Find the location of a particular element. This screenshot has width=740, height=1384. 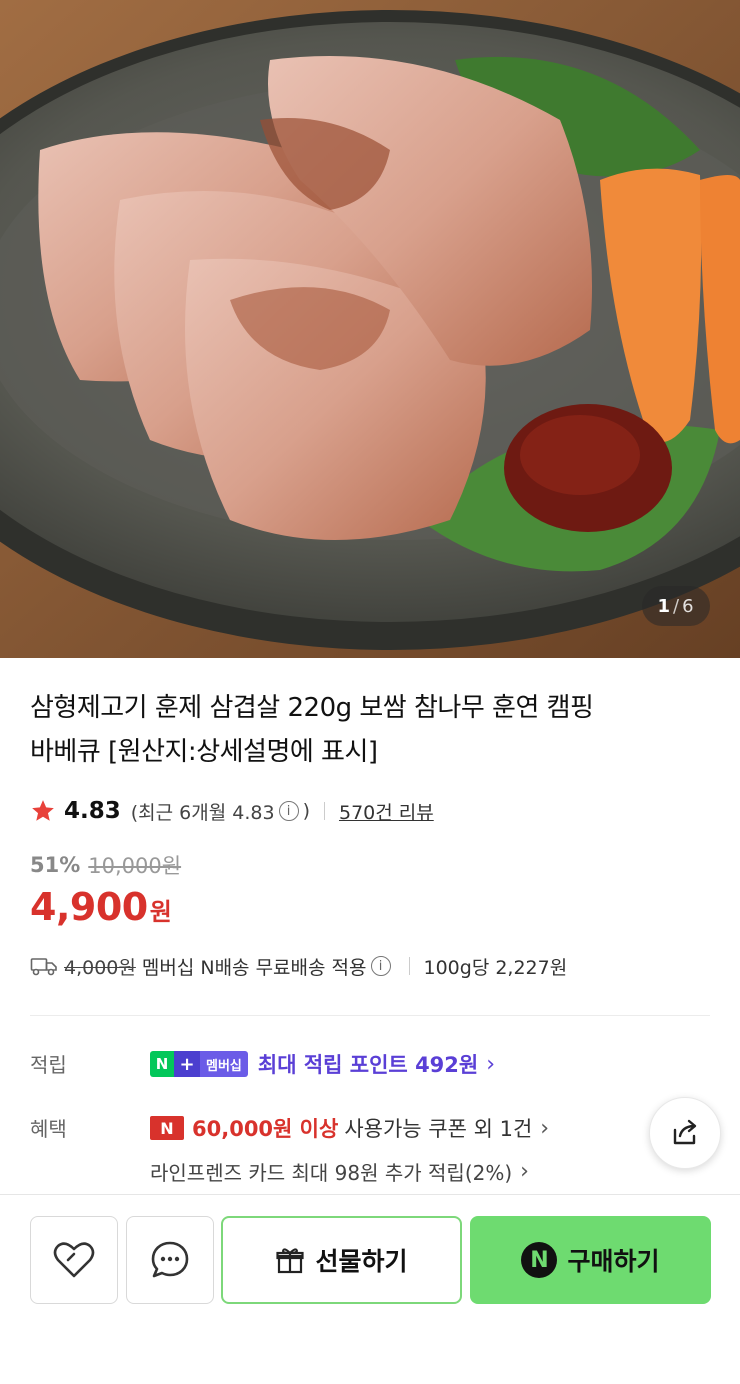

card-benefit-row: 라인프렌즈 카드 최대 98원 추가 적립(2%) › is located at coordinates (339, 1171).